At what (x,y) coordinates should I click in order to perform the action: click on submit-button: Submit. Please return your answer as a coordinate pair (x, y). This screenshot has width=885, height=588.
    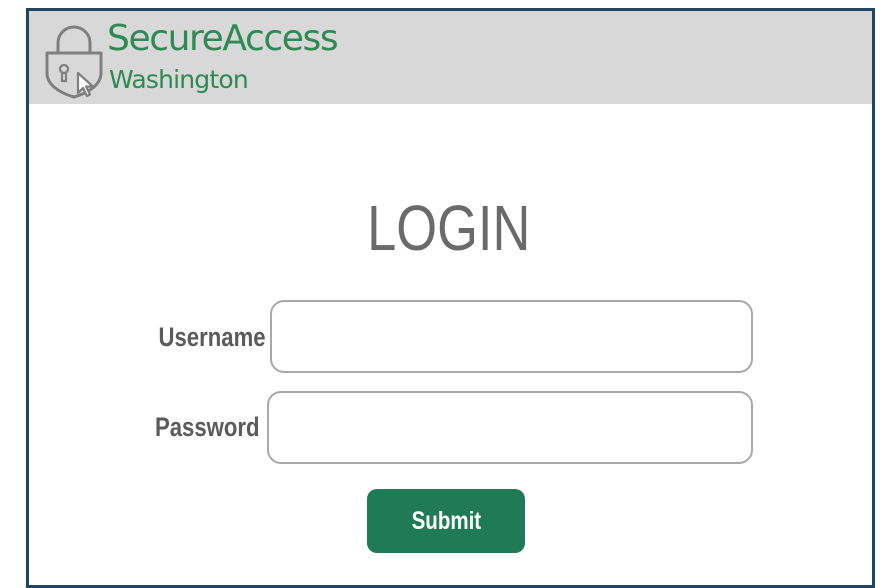
    Looking at the image, I should click on (446, 521).